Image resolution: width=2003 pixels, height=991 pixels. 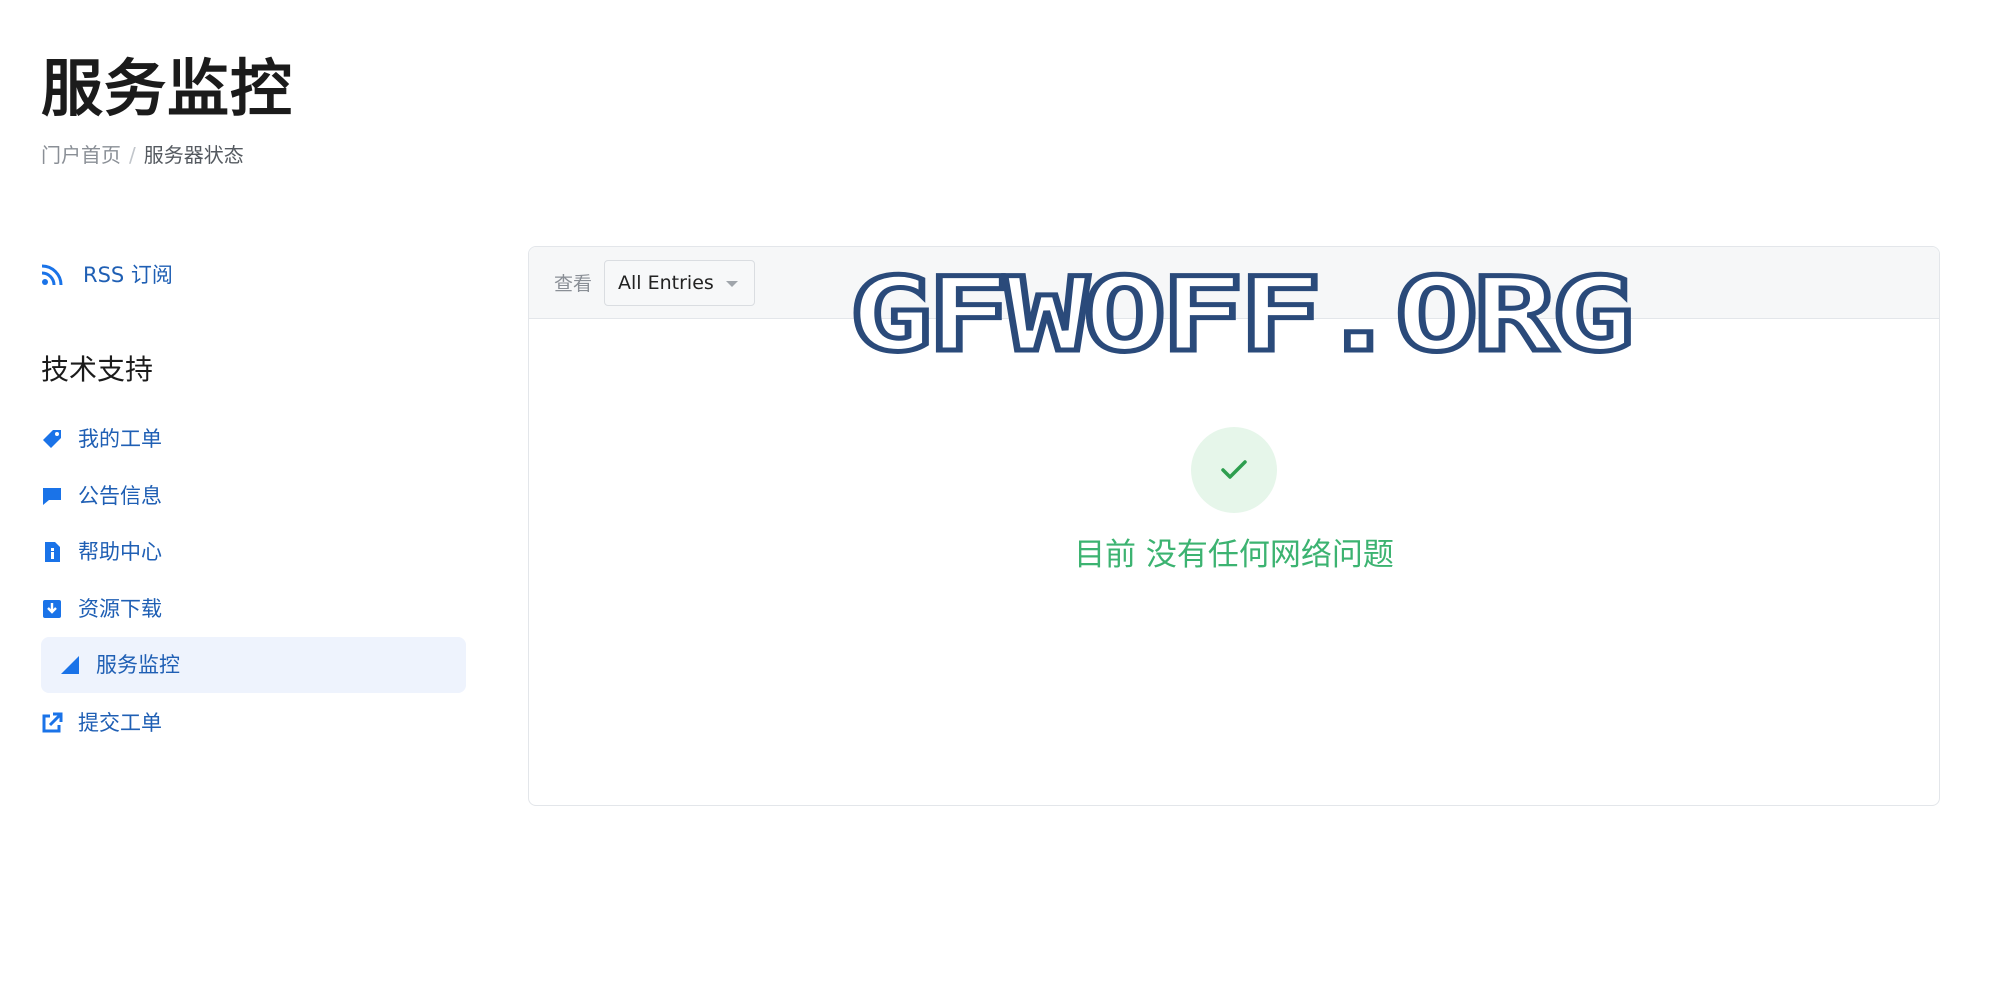 What do you see at coordinates (81, 155) in the screenshot?
I see `breadcrumb-home: 门户首页` at bounding box center [81, 155].